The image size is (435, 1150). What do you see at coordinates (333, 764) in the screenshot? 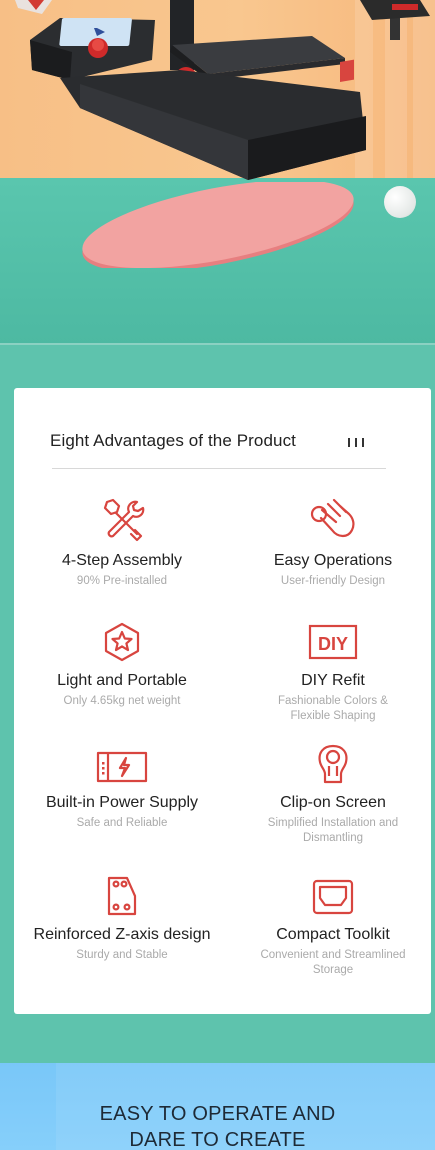
I see `clip-icon` at bounding box center [333, 764].